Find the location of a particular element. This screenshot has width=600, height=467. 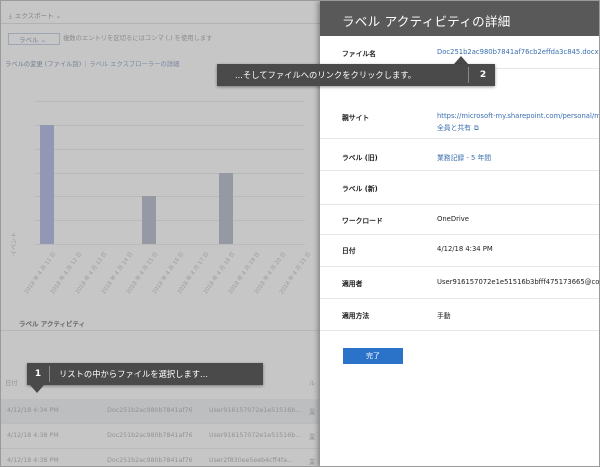

tab-bar: ラベルの変更 (ファイル別) | ラベル エクスプローラーの詳細 is located at coordinates (92, 63).